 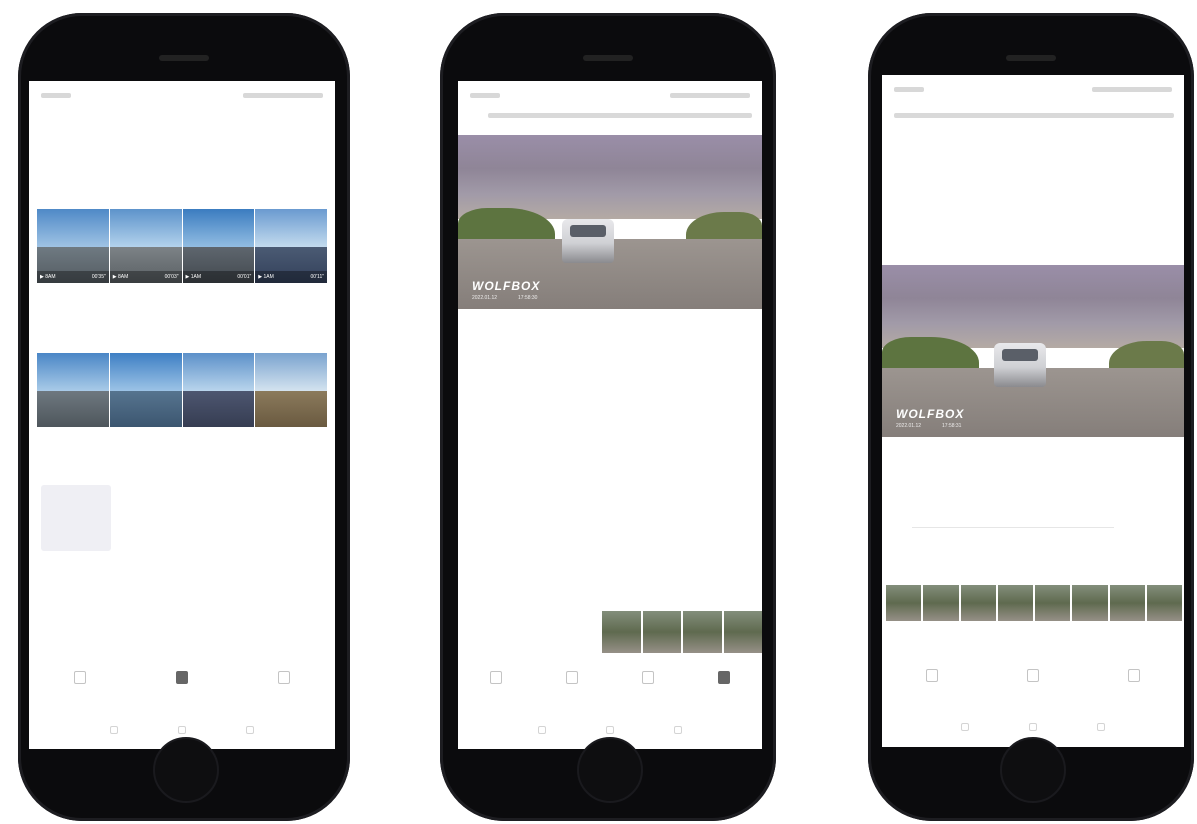 What do you see at coordinates (528, 298) in the screenshot?
I see `watermark-time: 17:58:30` at bounding box center [528, 298].